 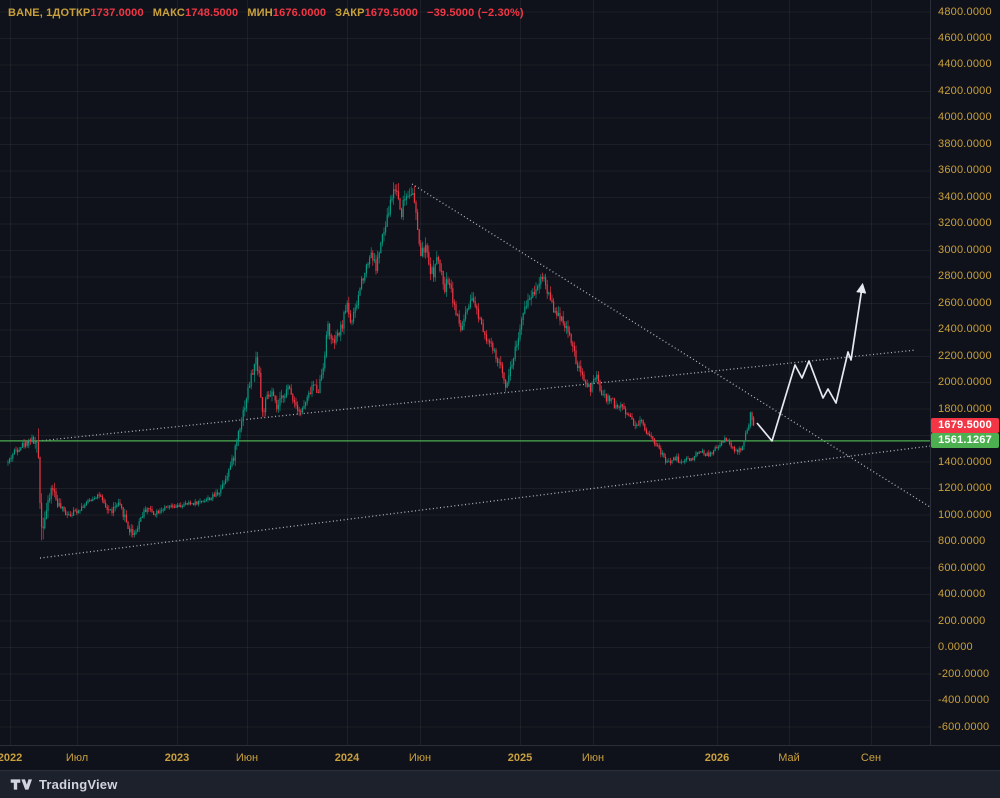 I want to click on tradingview-brand: TradingView, so click(x=78, y=784).